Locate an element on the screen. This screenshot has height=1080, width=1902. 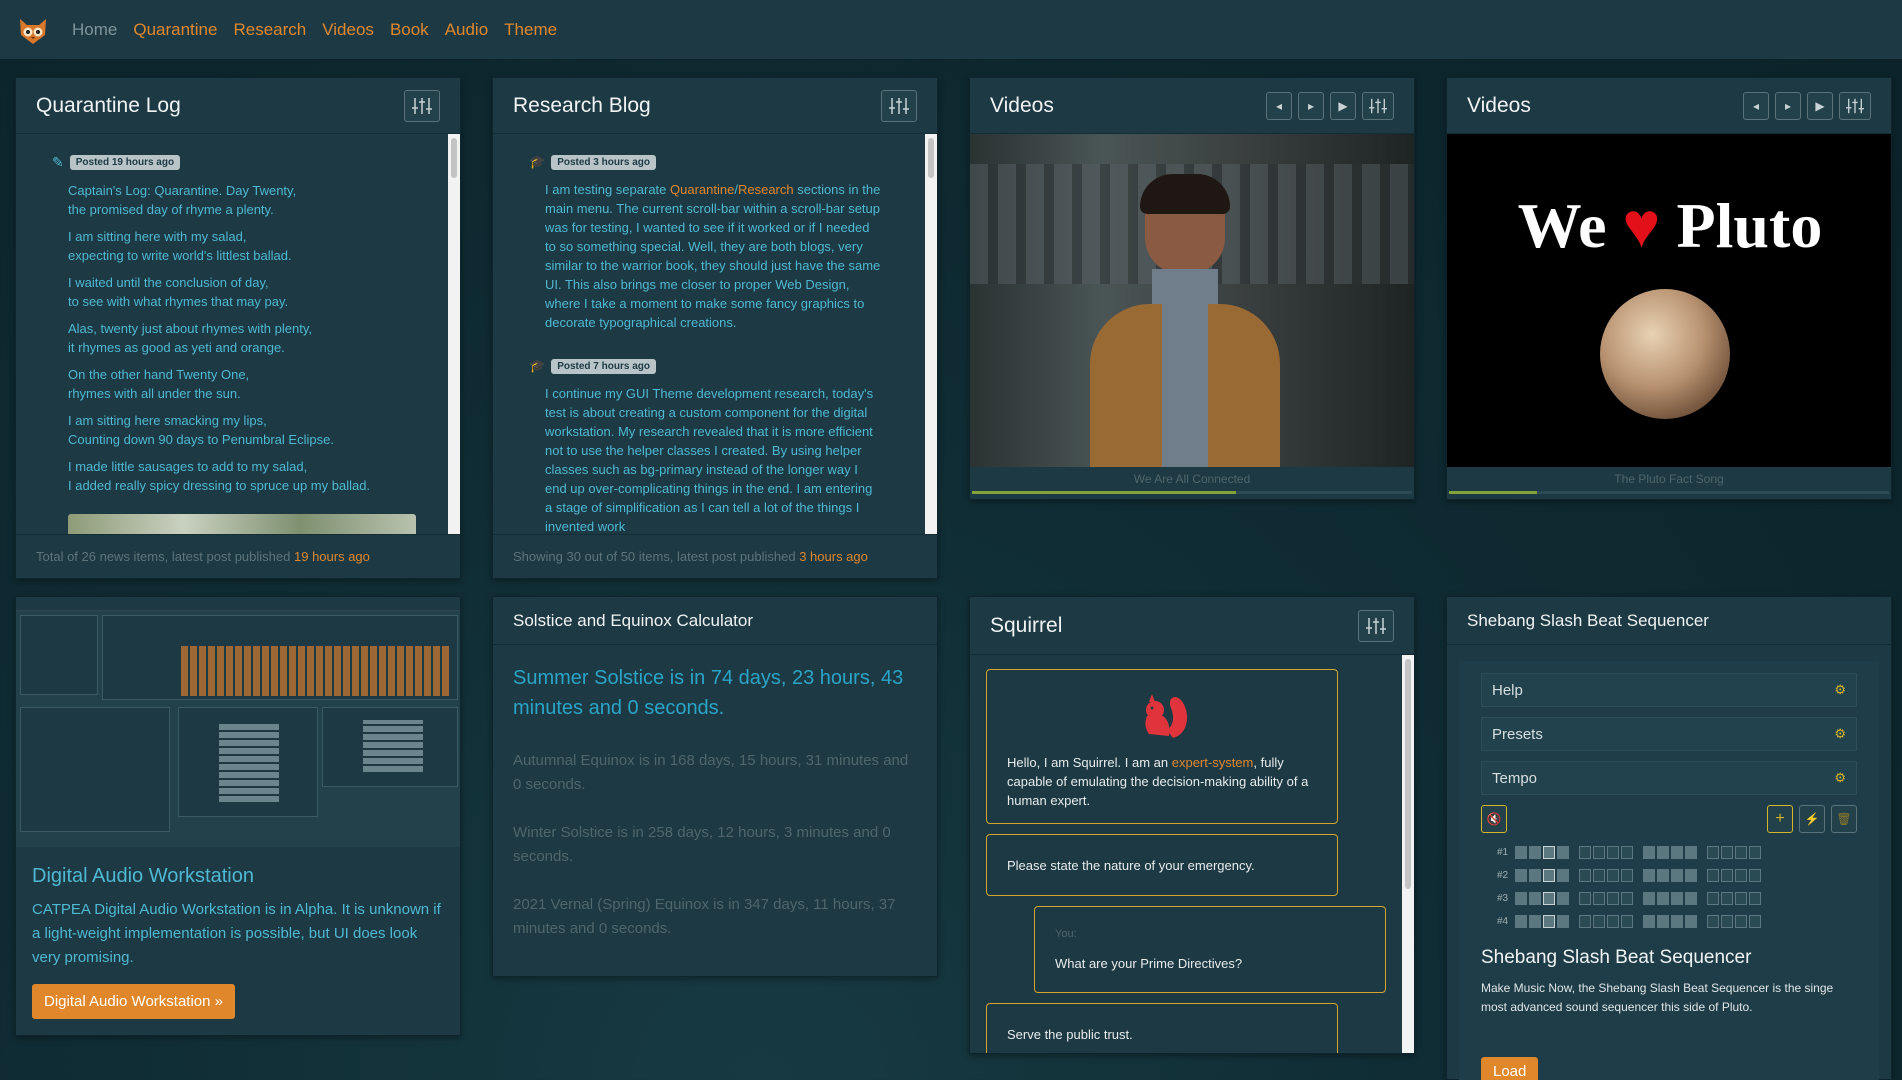
nav-quarantine: Quarantine is located at coordinates (175, 30).